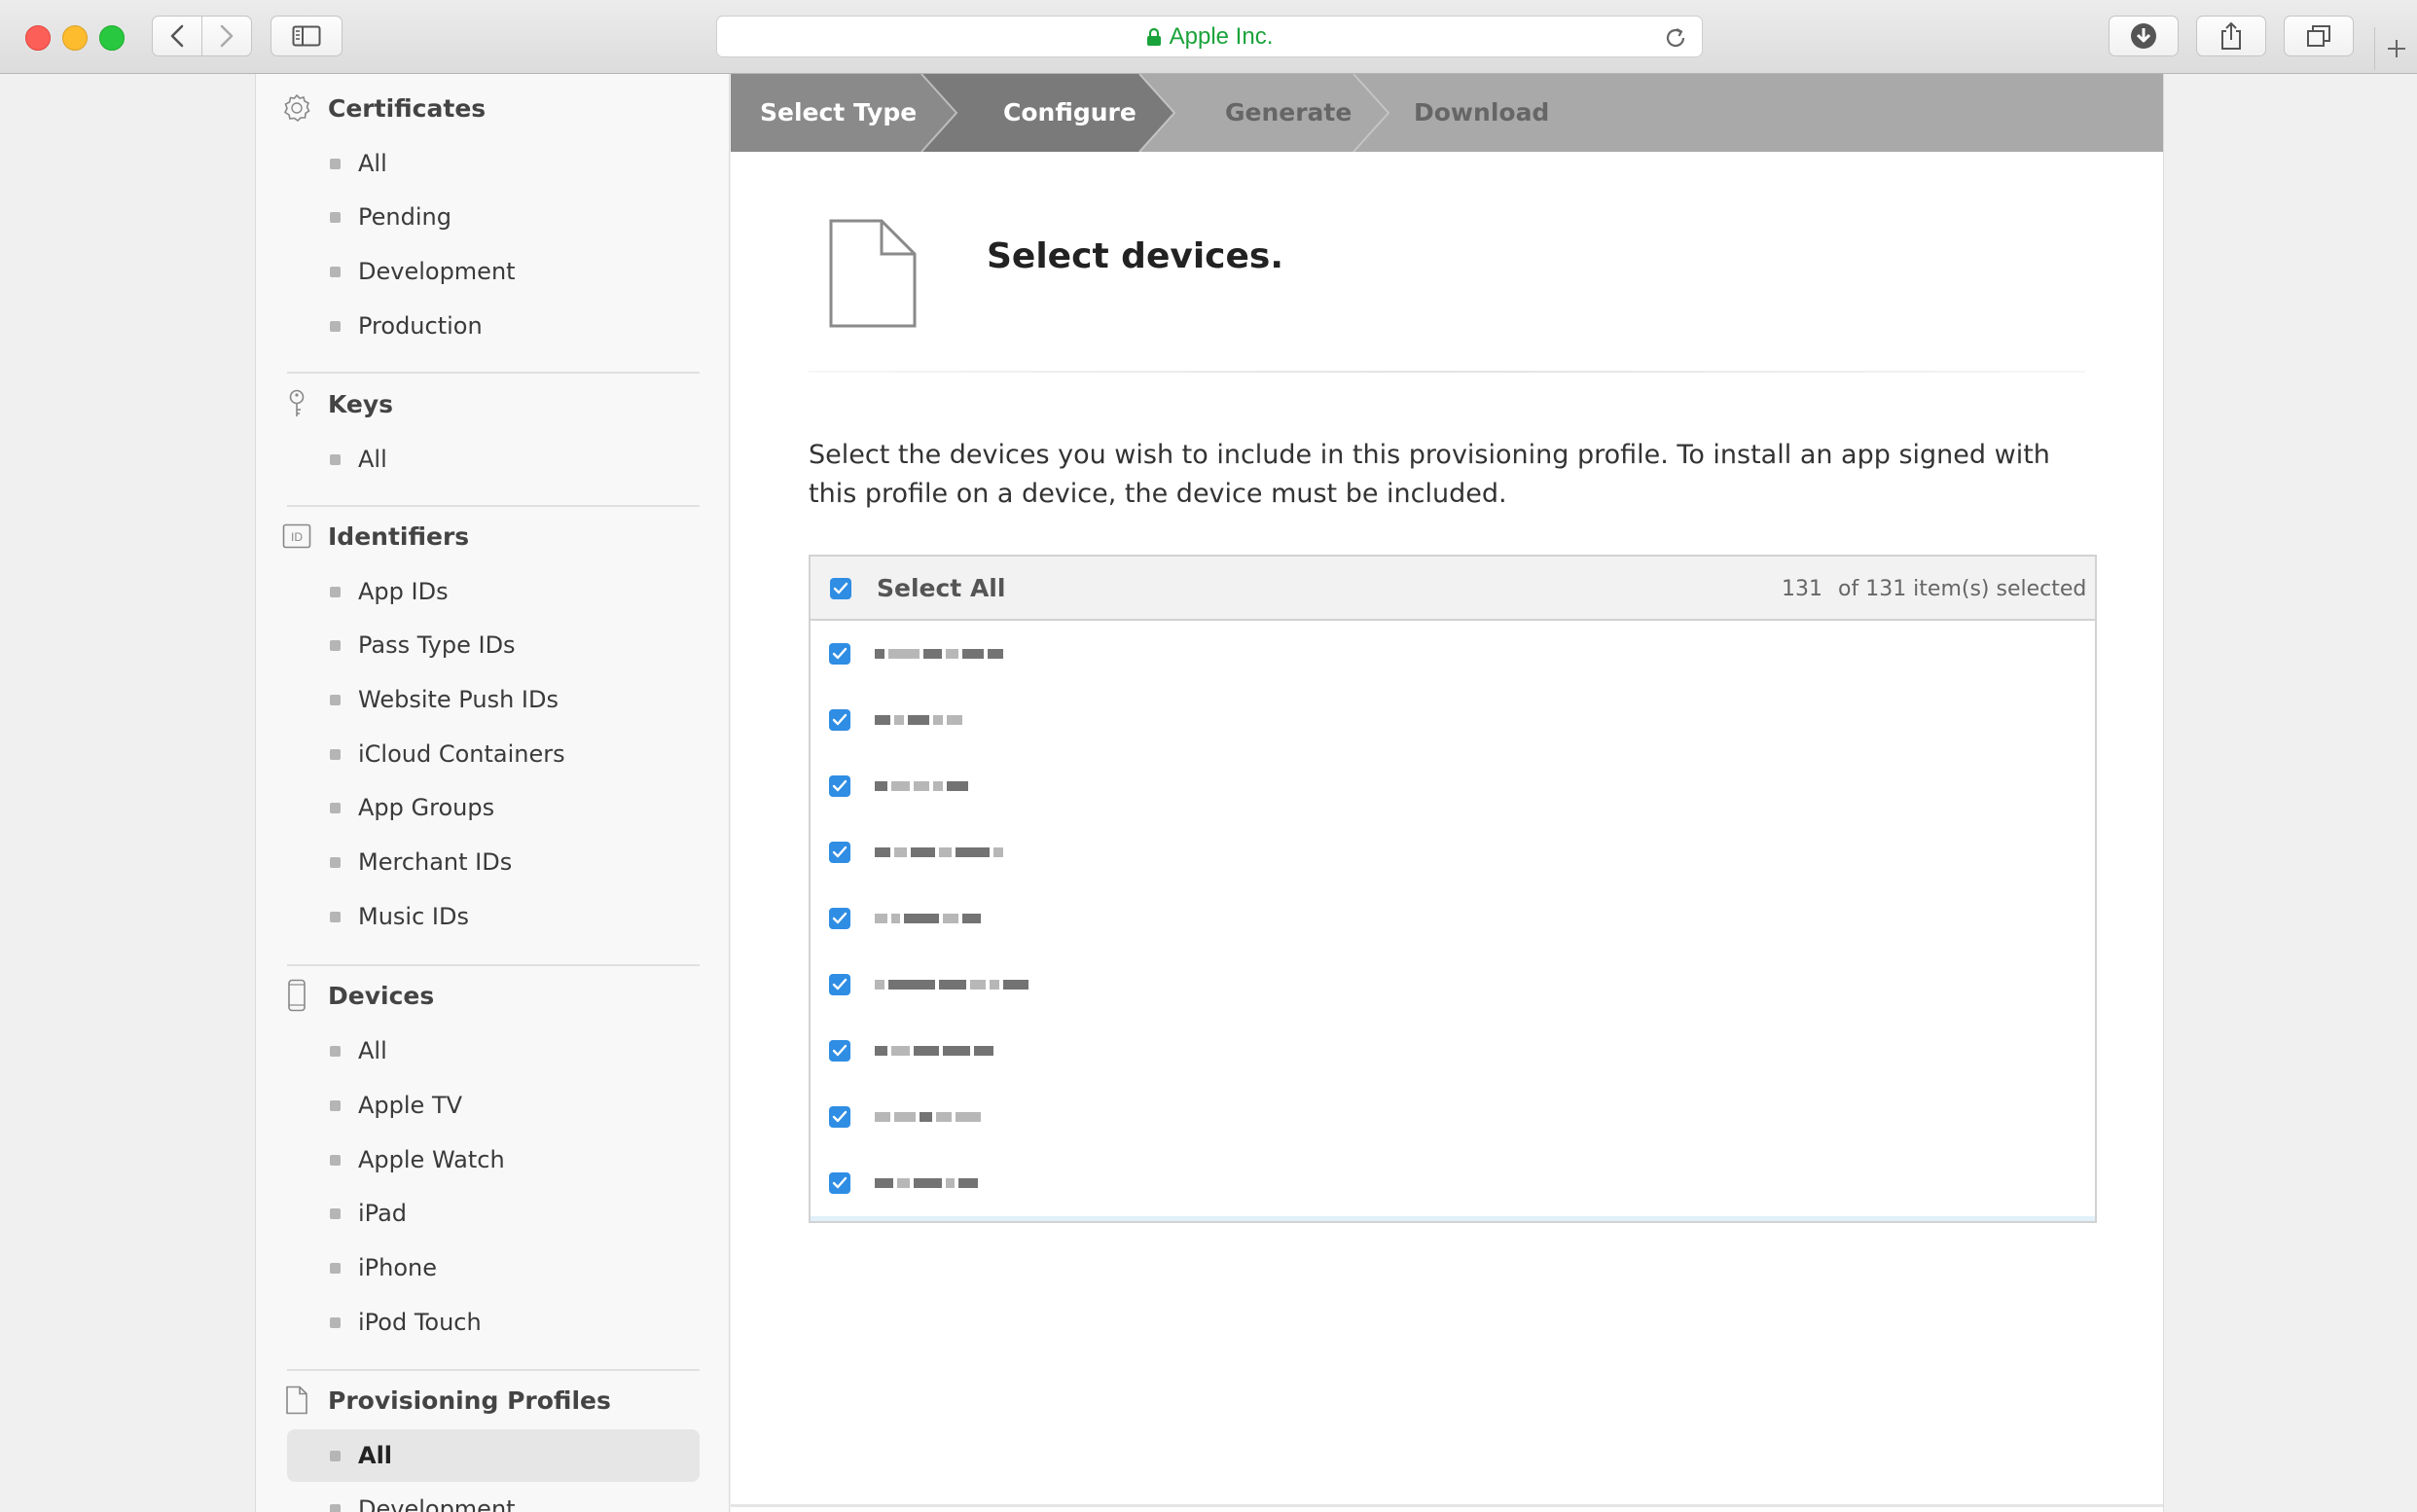 The image size is (2417, 1512). I want to click on window-close-button, so click(38, 38).